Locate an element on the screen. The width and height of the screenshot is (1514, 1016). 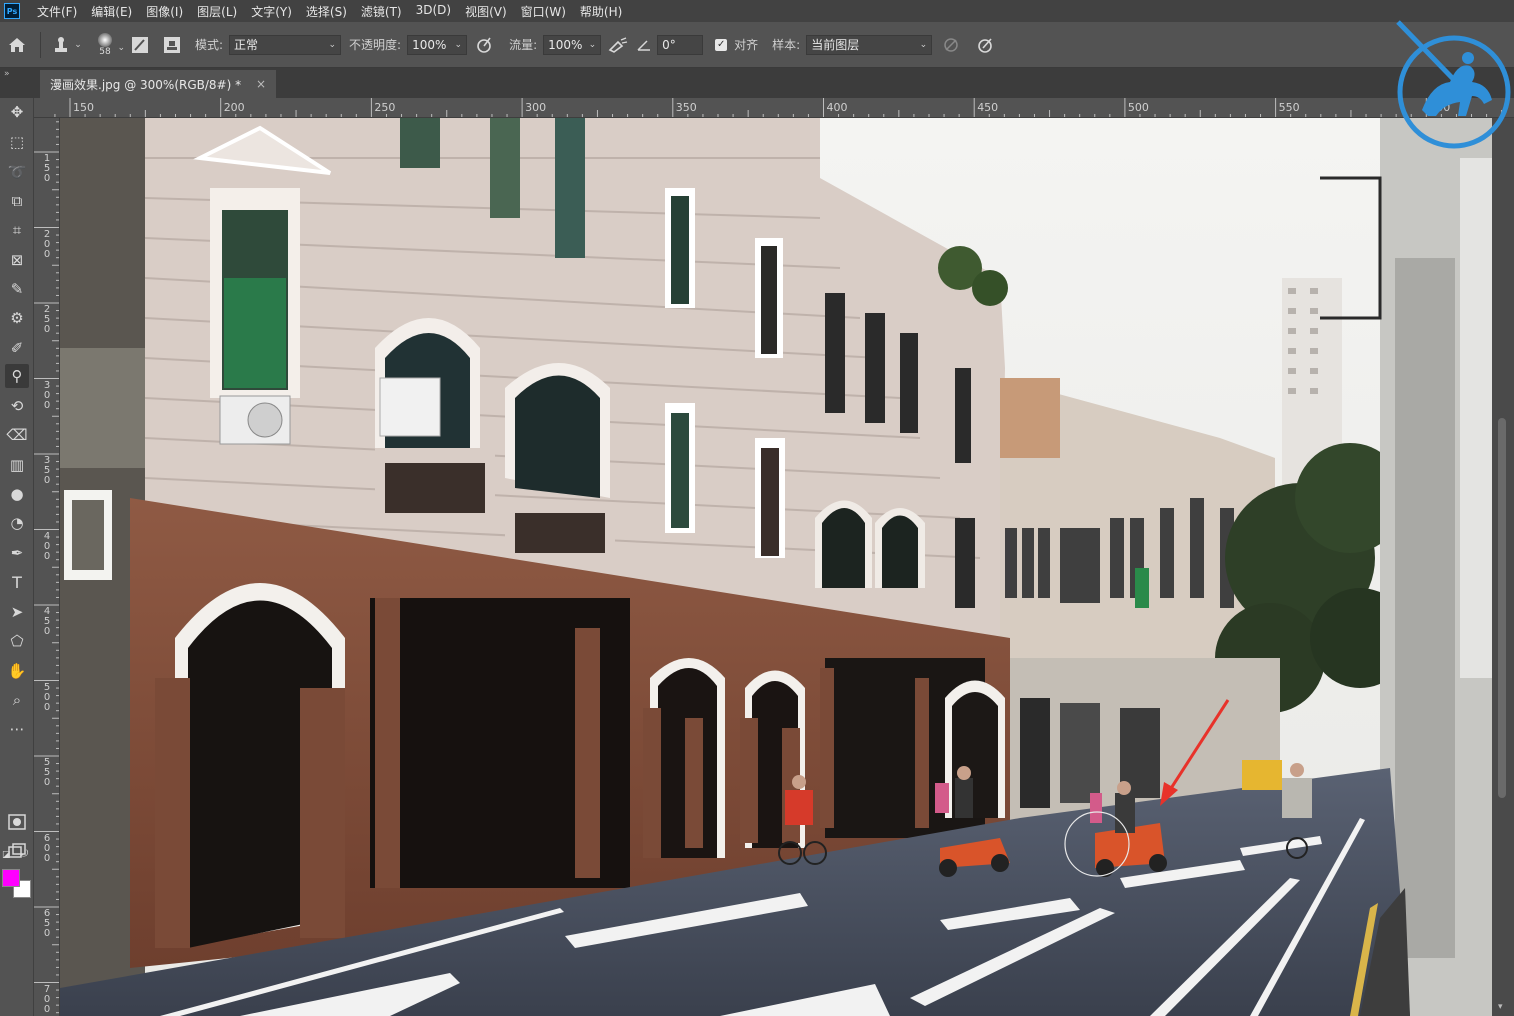
clone-stamp-tool-icon: ⚲ is located at coordinates (17, 376).